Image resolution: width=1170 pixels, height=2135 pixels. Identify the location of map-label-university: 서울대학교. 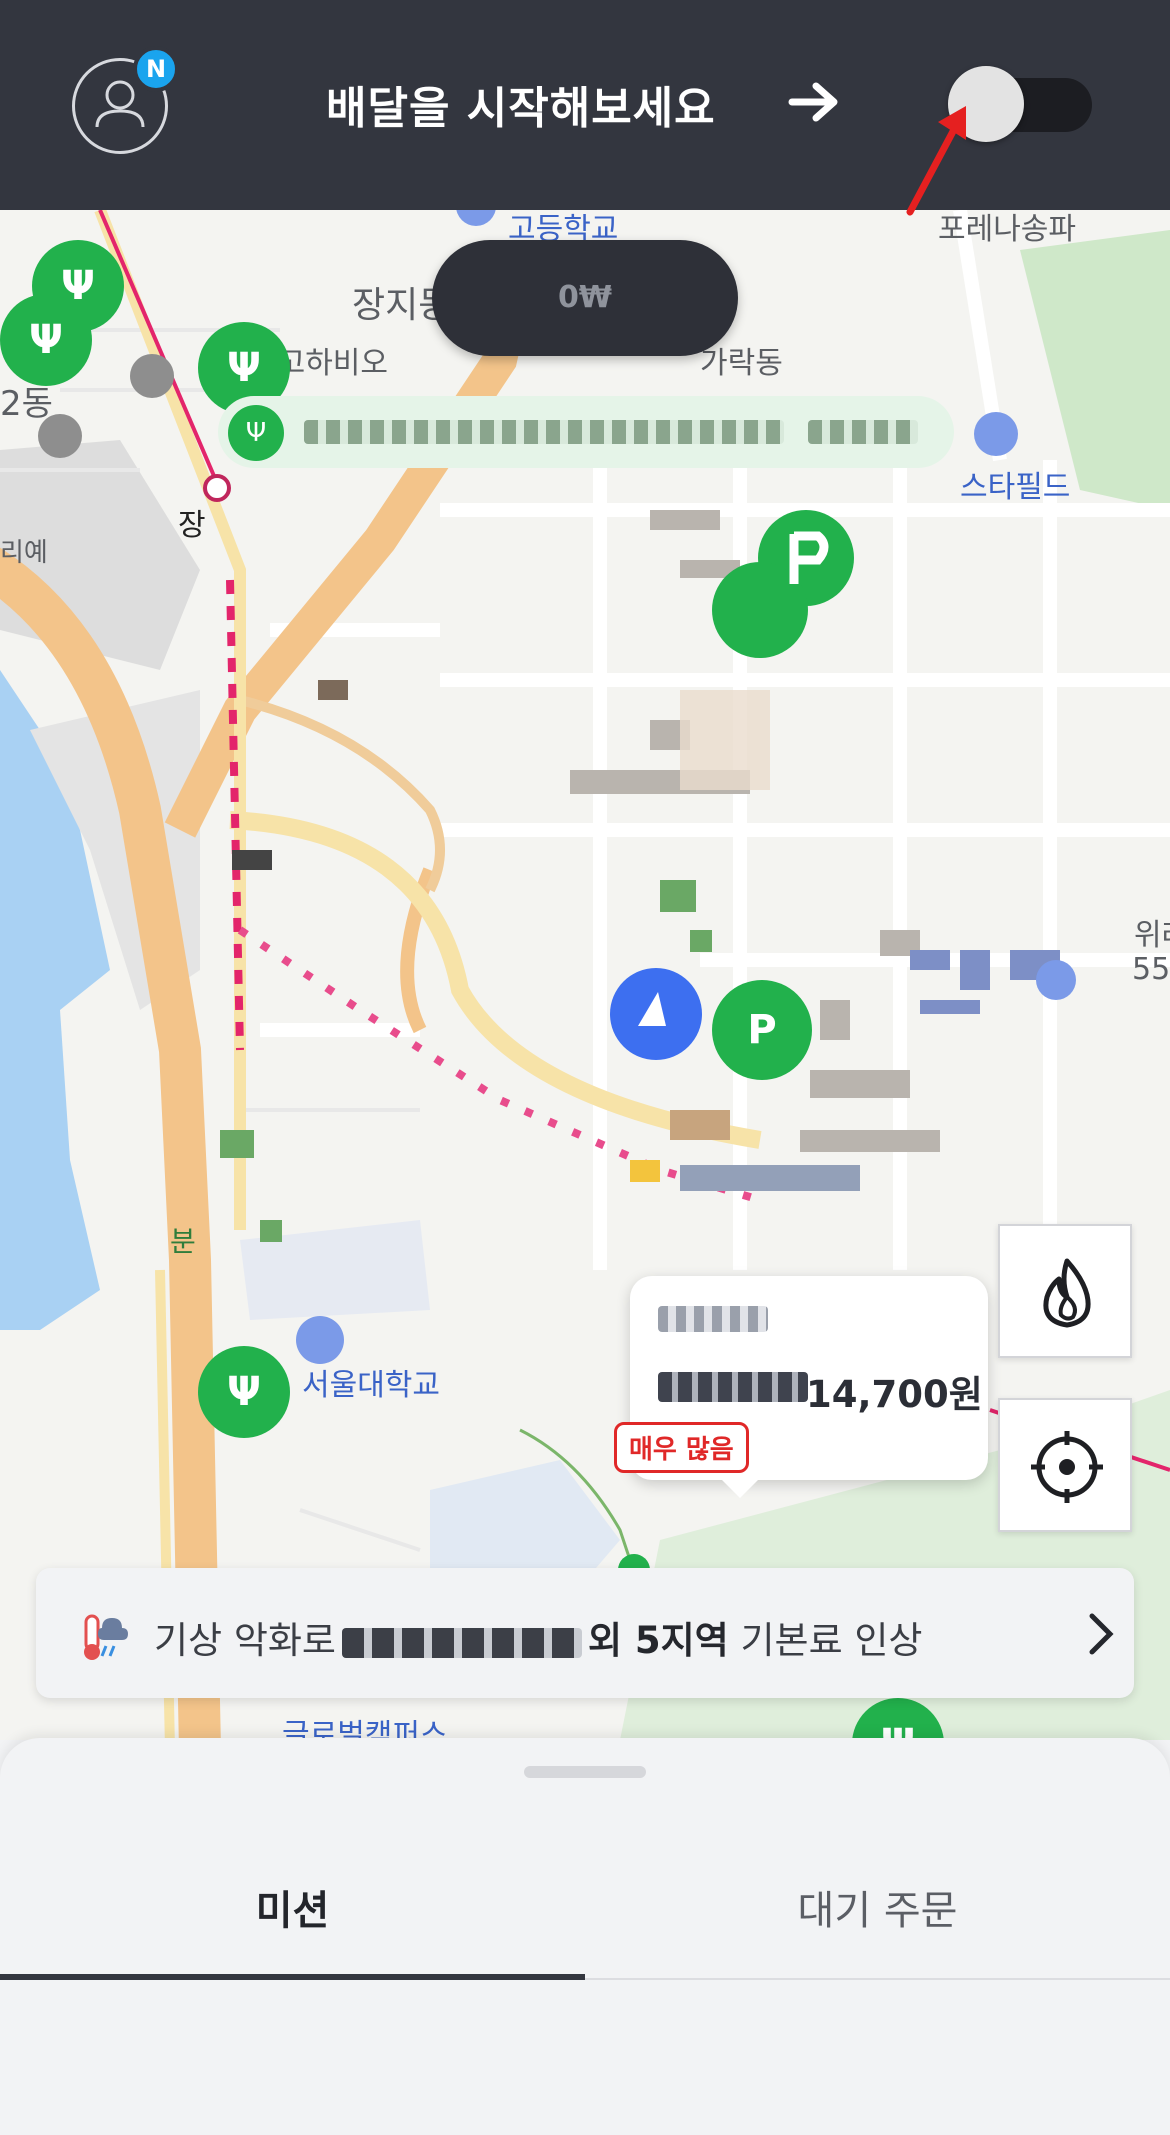
(371, 1385).